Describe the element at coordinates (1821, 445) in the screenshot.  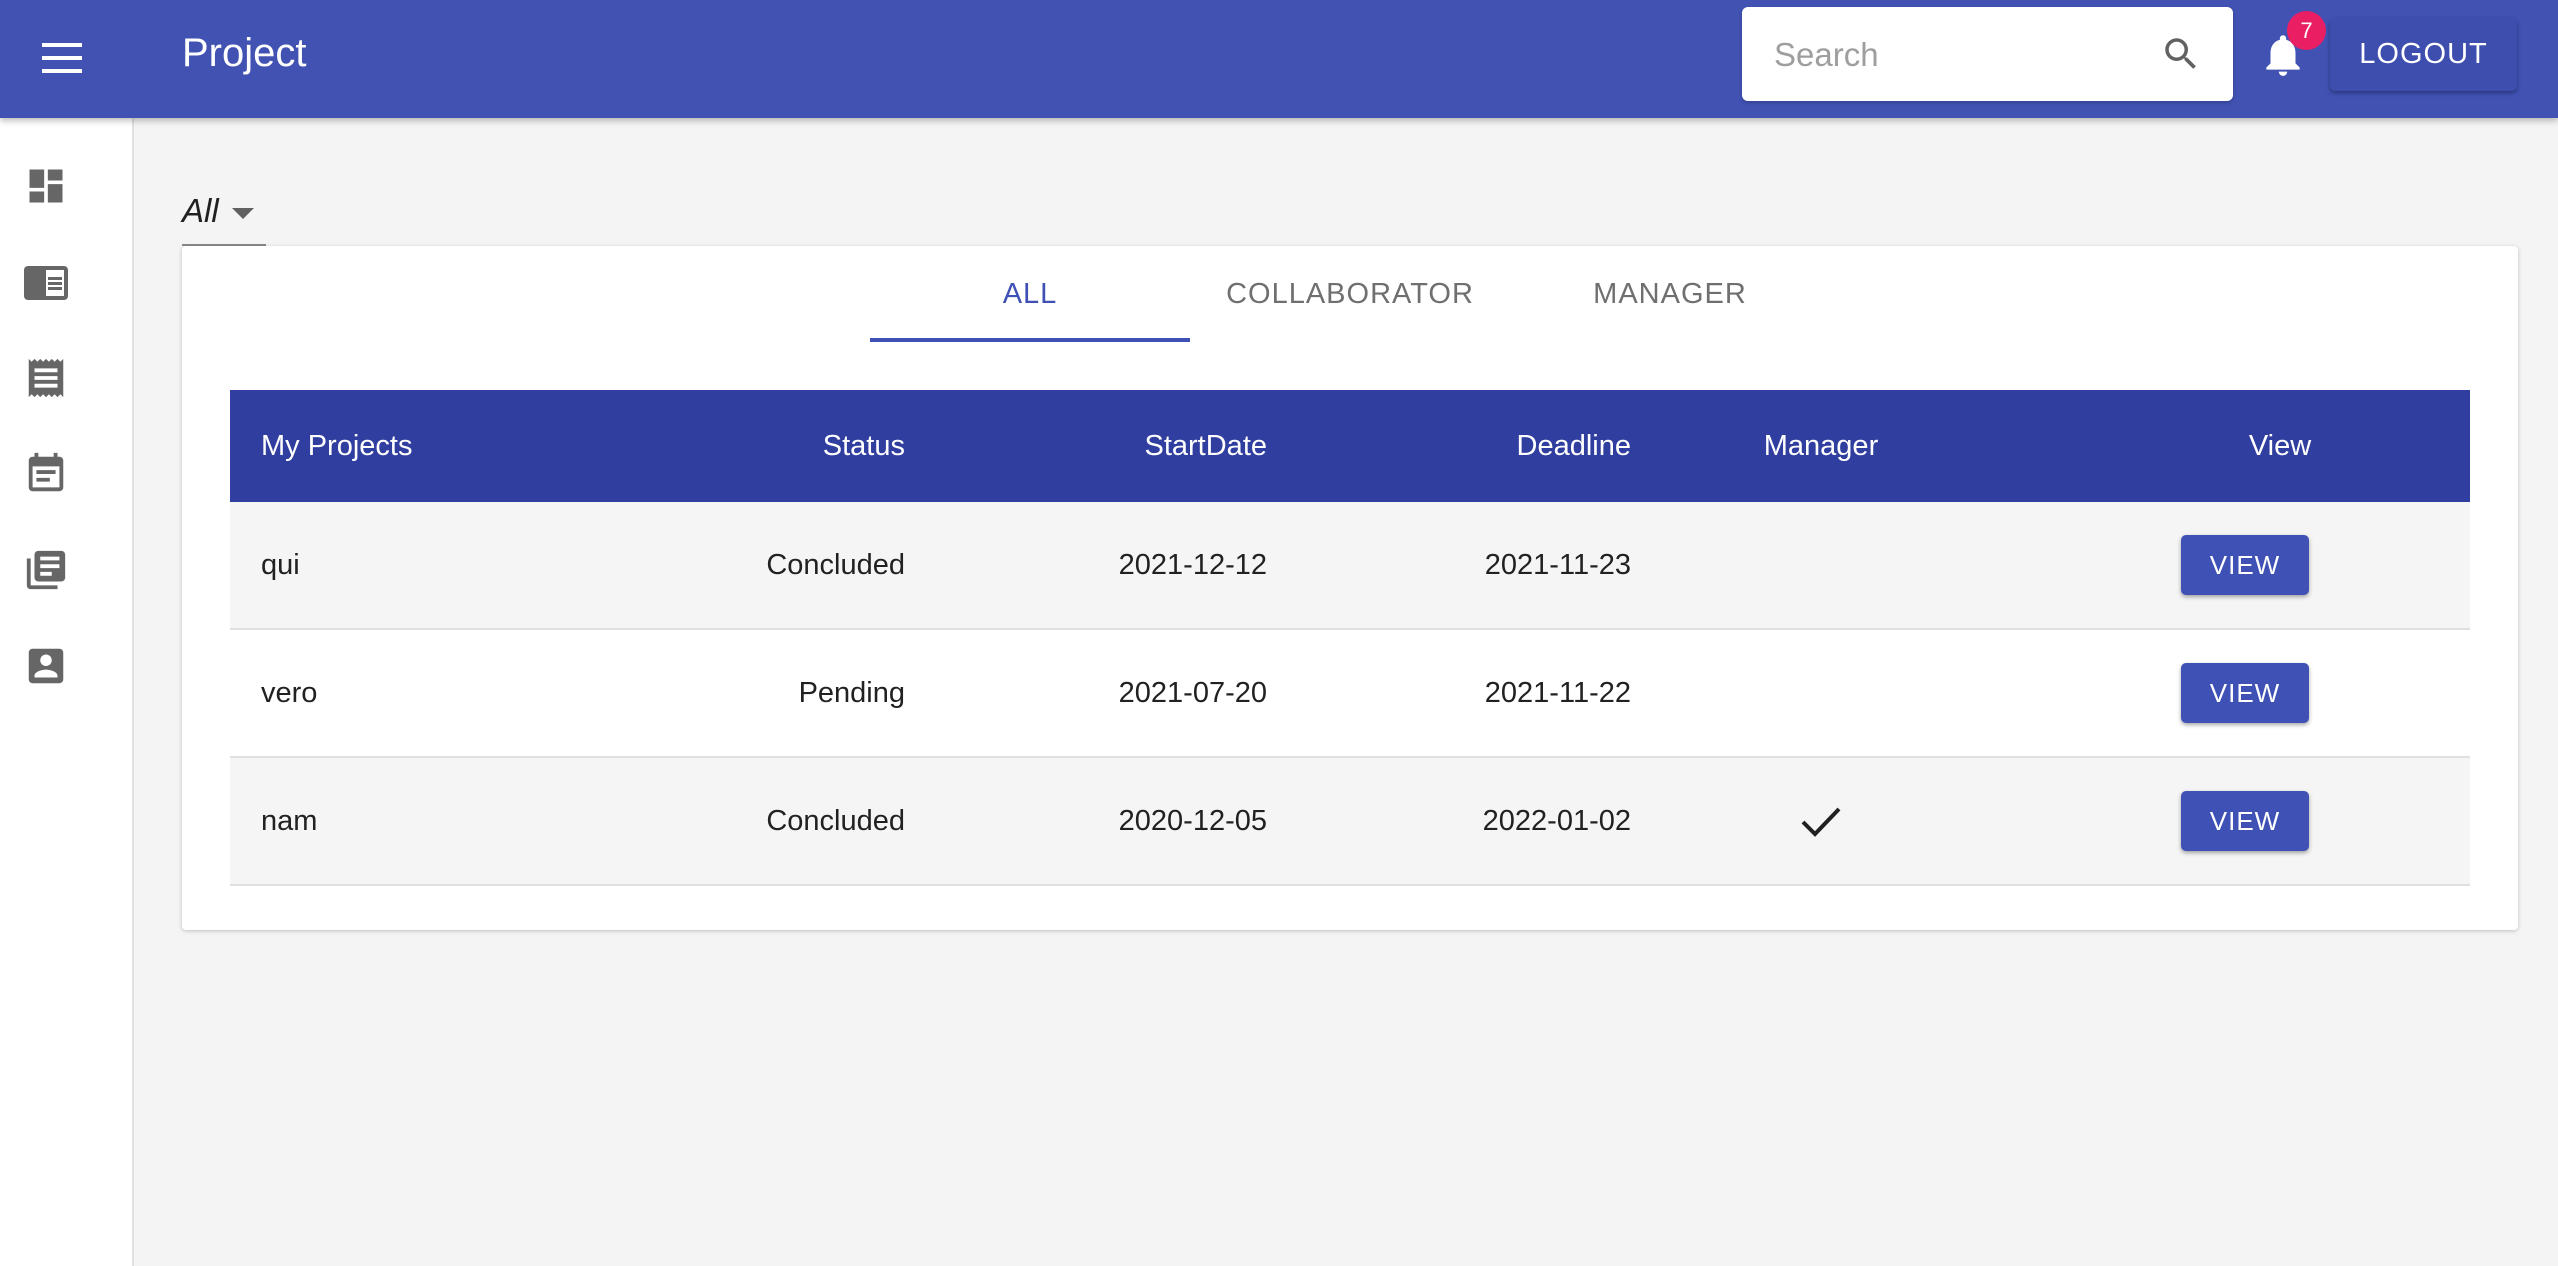
I see `header-manager: Manager` at that location.